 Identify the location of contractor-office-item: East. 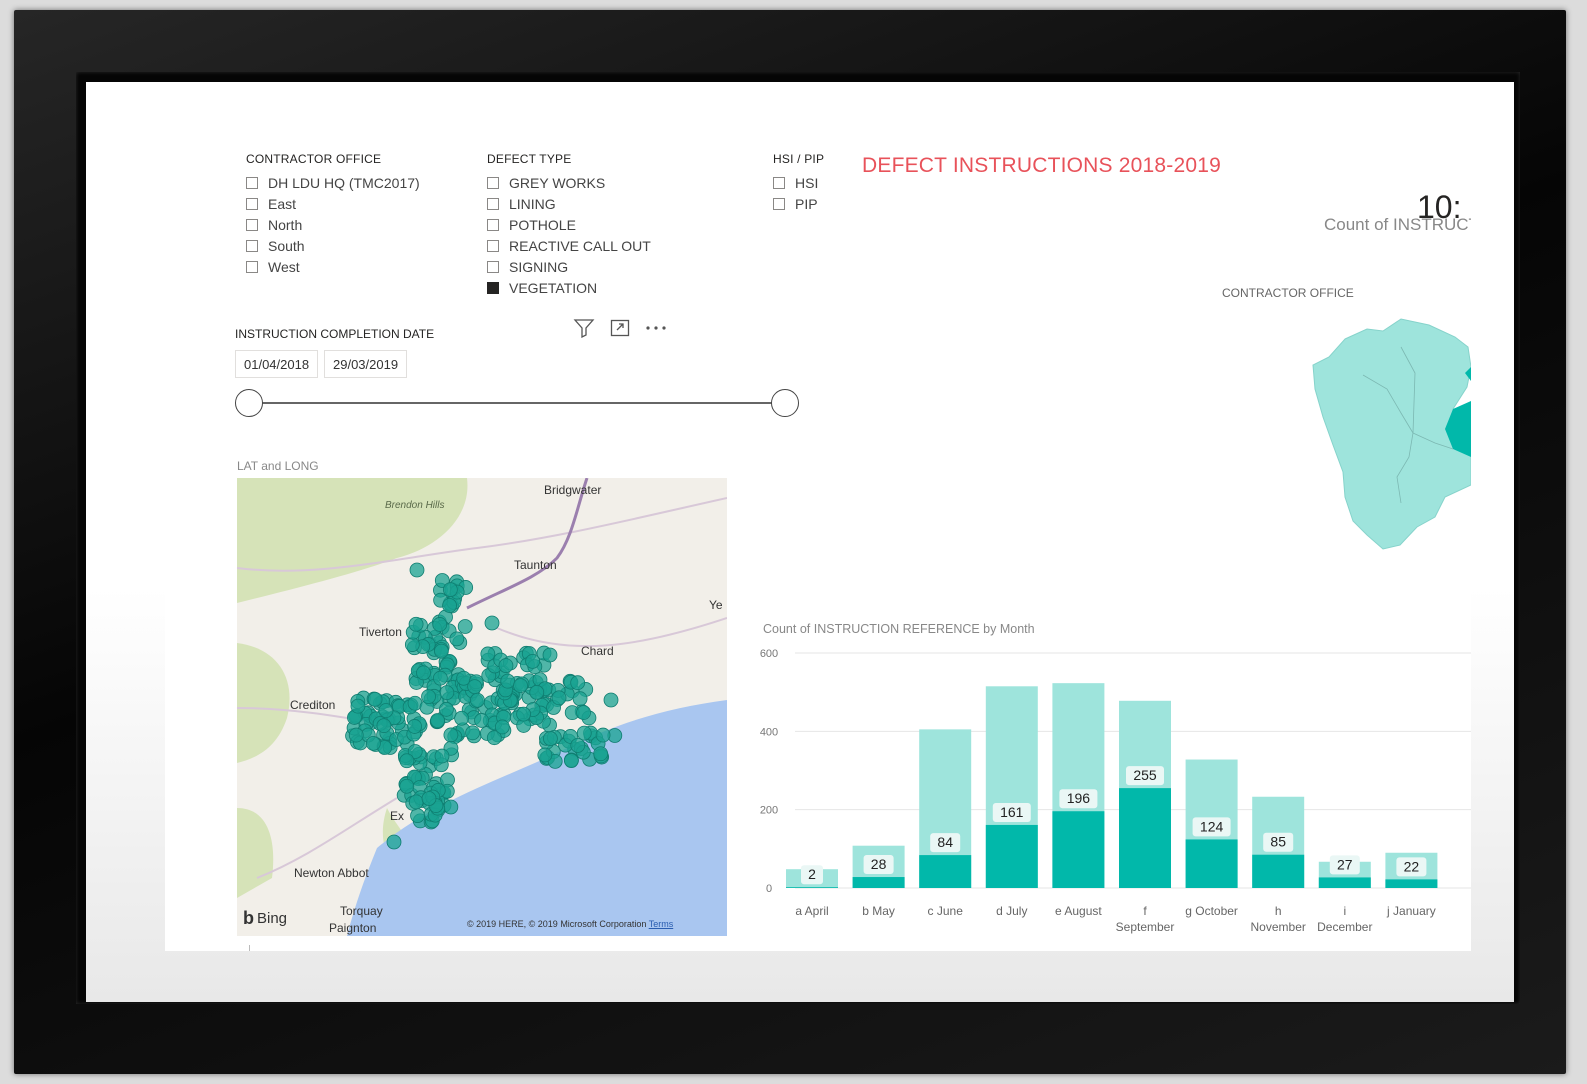
(333, 203).